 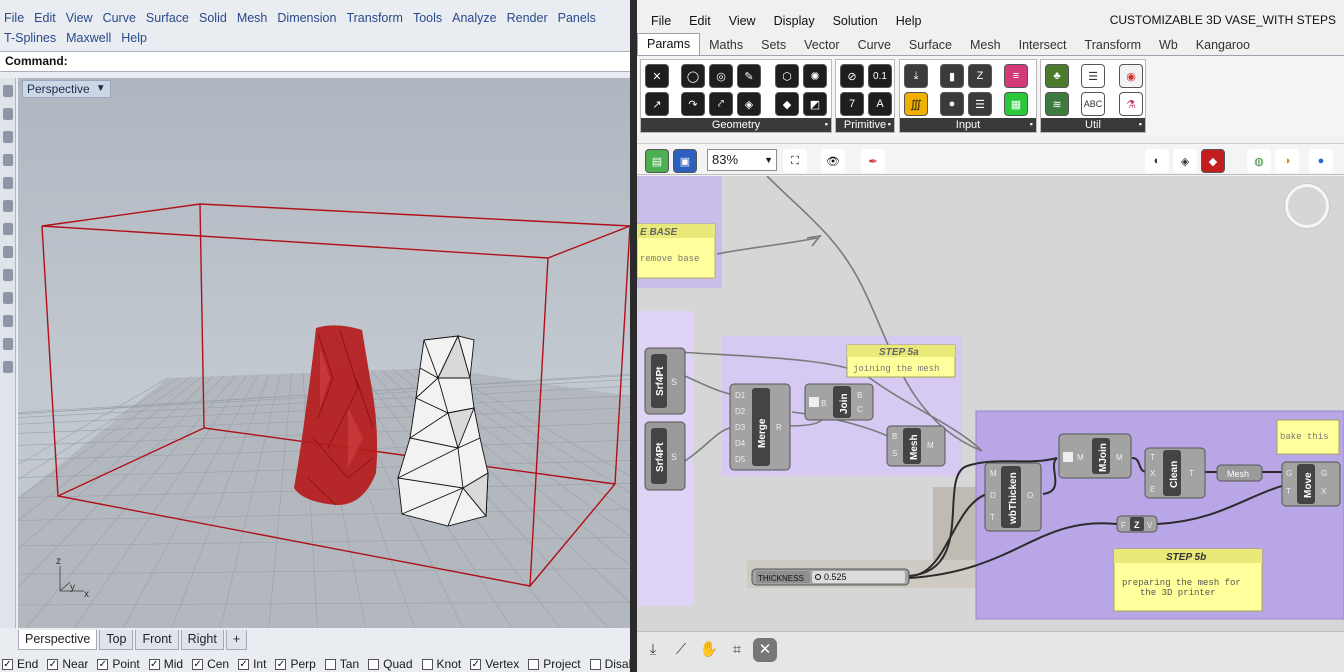 What do you see at coordinates (685, 161) in the screenshot?
I see `save-file-icon: ▣` at bounding box center [685, 161].